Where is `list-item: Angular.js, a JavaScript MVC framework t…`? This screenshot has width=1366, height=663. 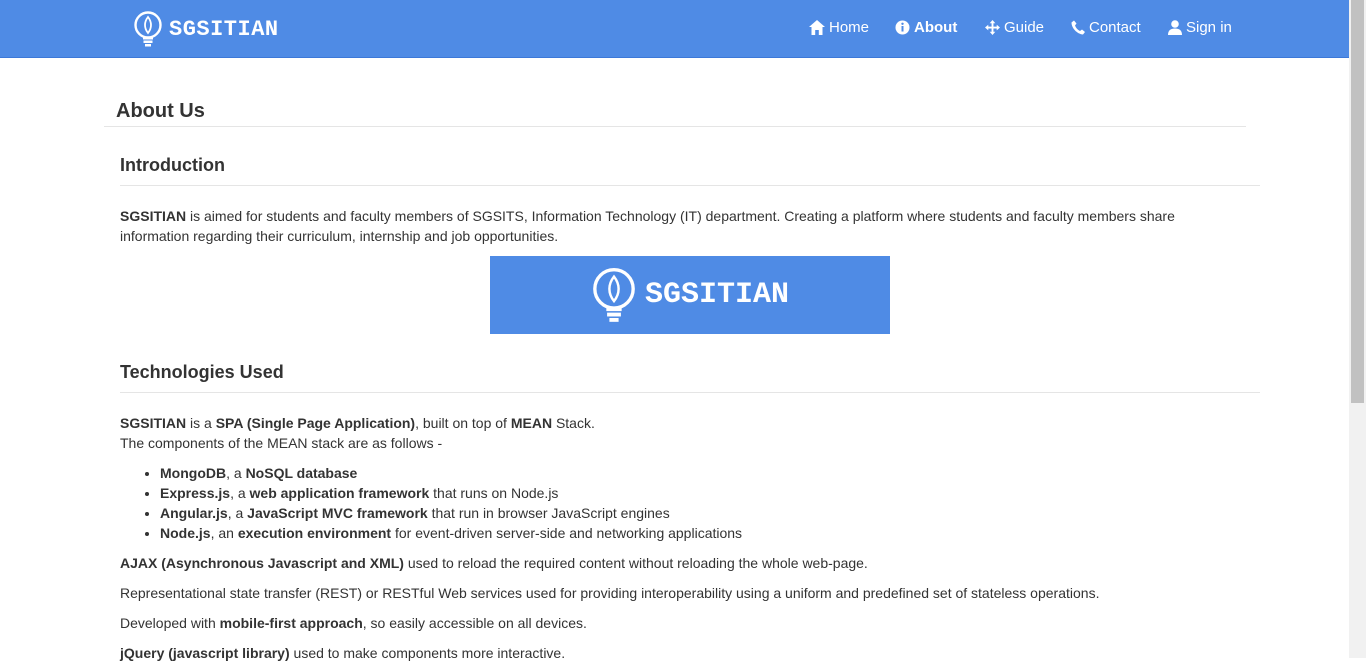 list-item: Angular.js, a JavaScript MVC framework t… is located at coordinates (451, 513).